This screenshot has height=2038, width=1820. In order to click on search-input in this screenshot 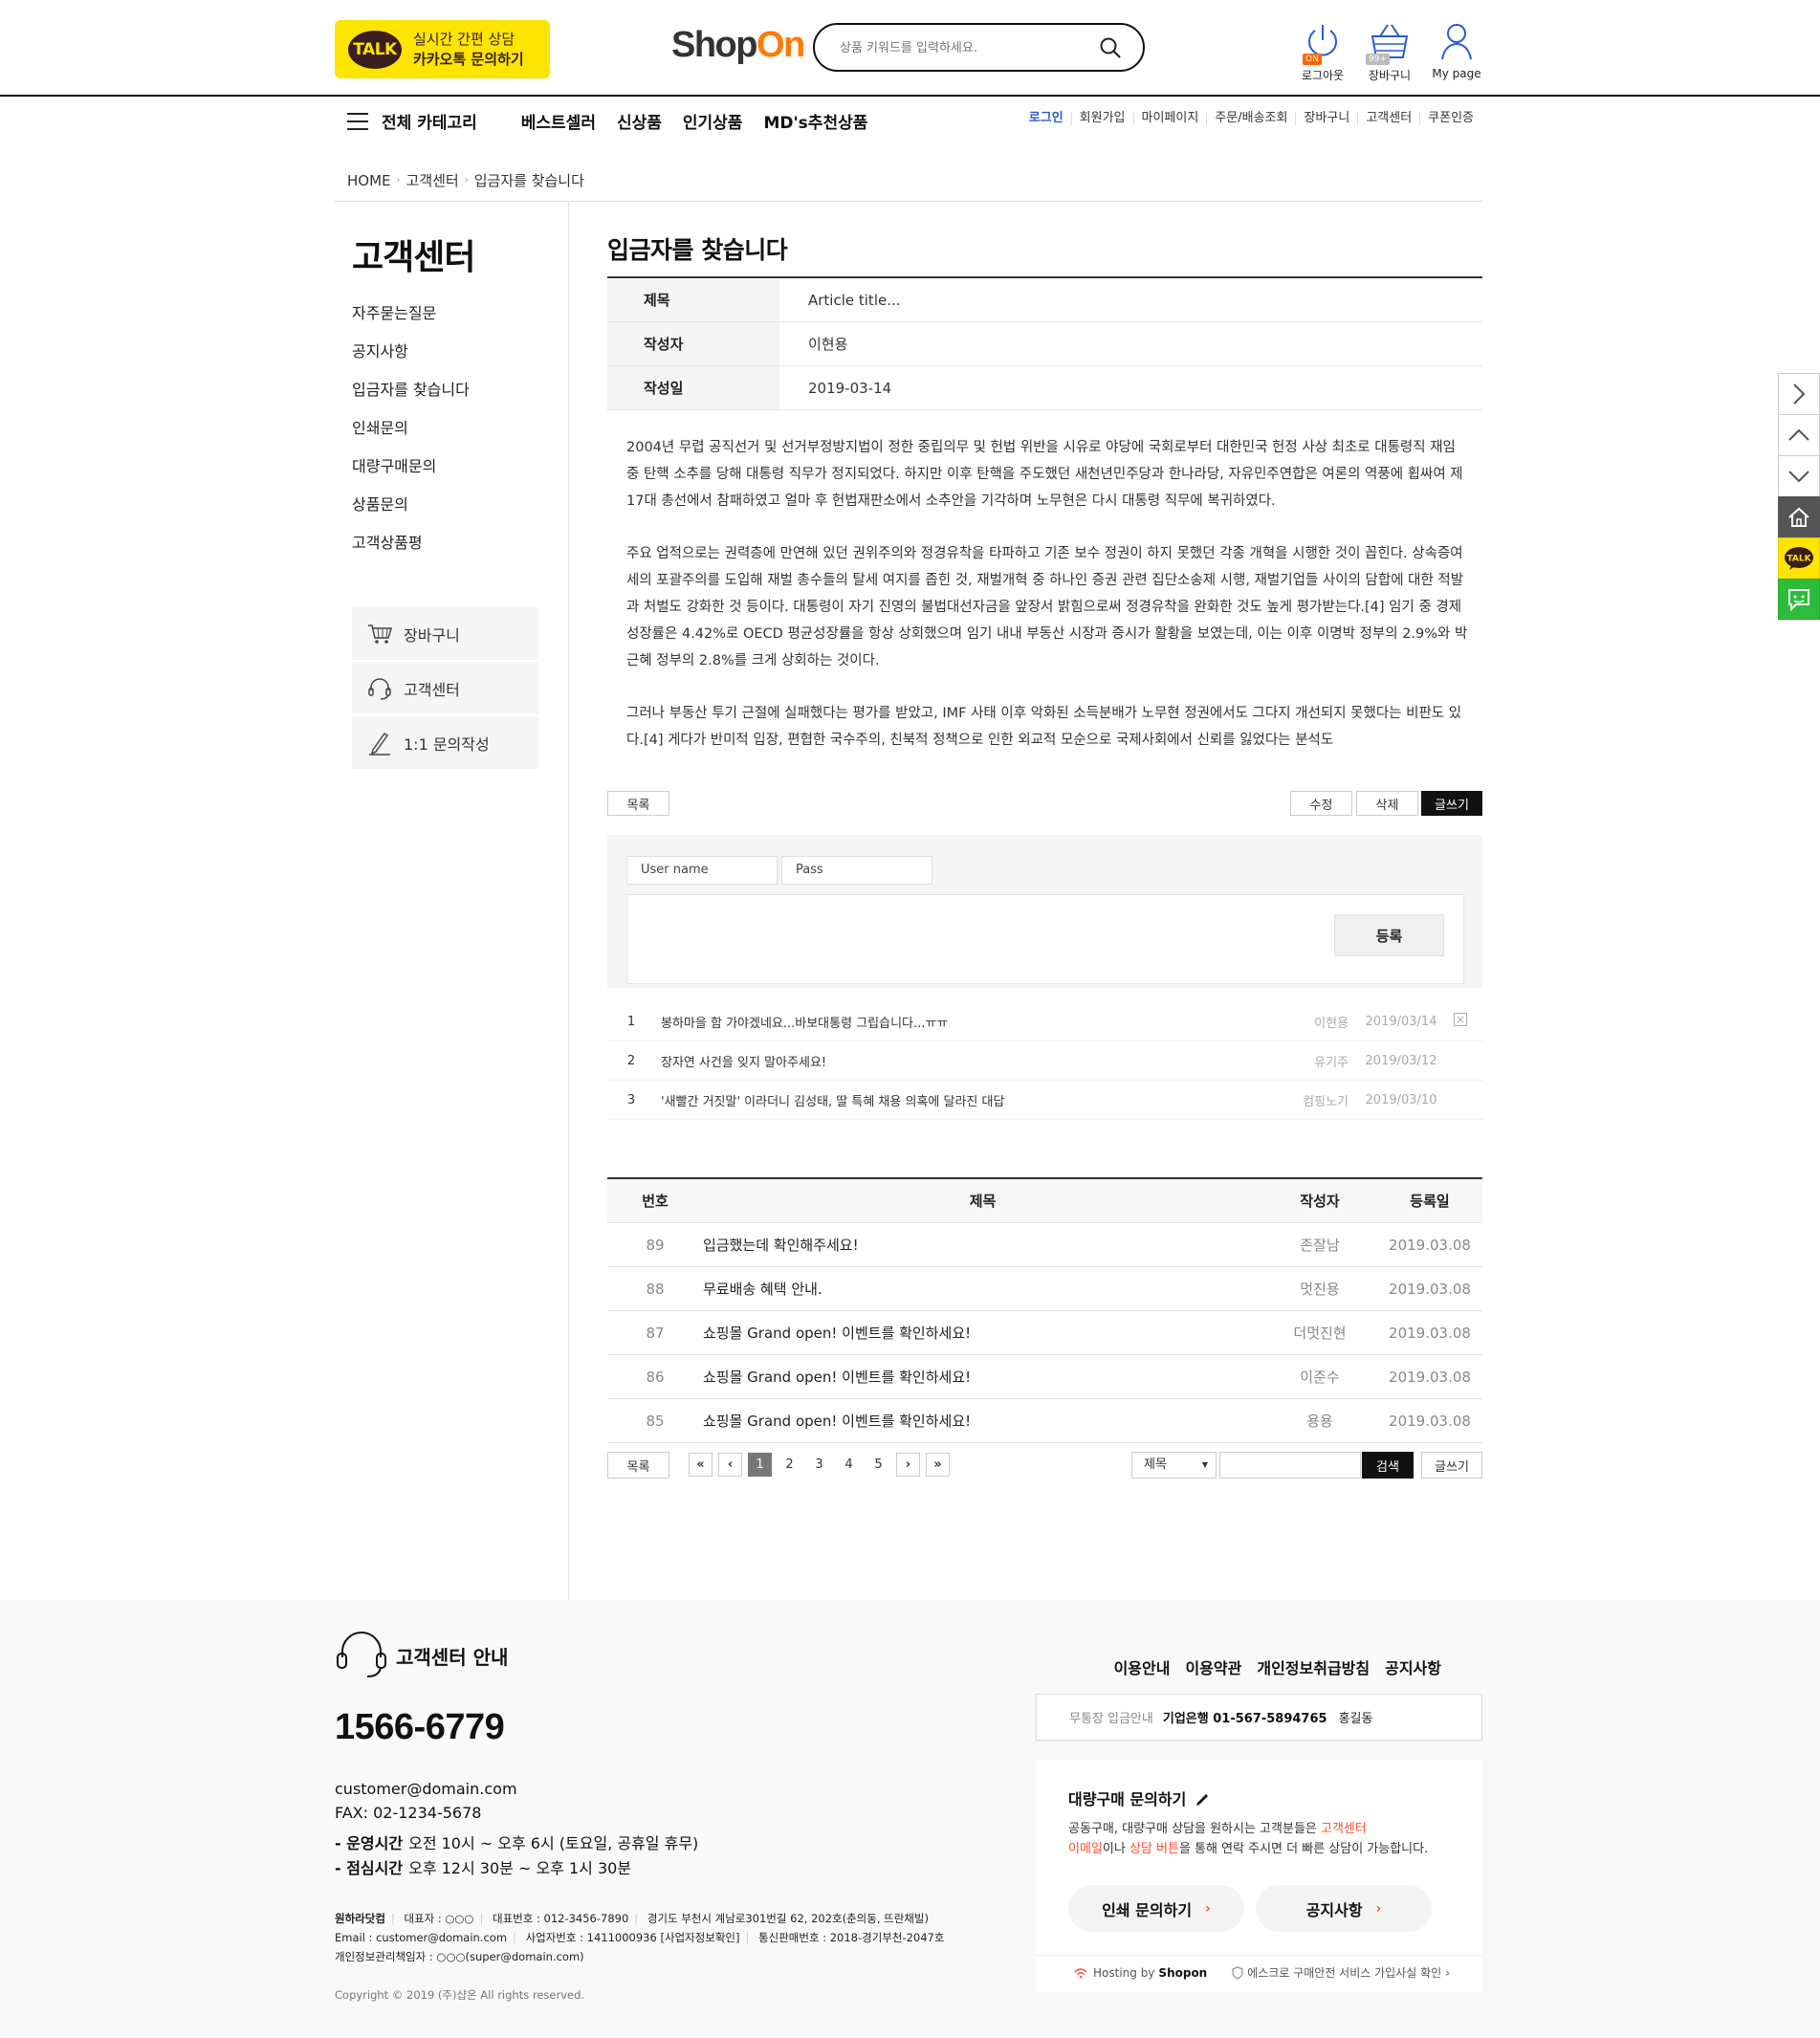, I will do `click(959, 47)`.